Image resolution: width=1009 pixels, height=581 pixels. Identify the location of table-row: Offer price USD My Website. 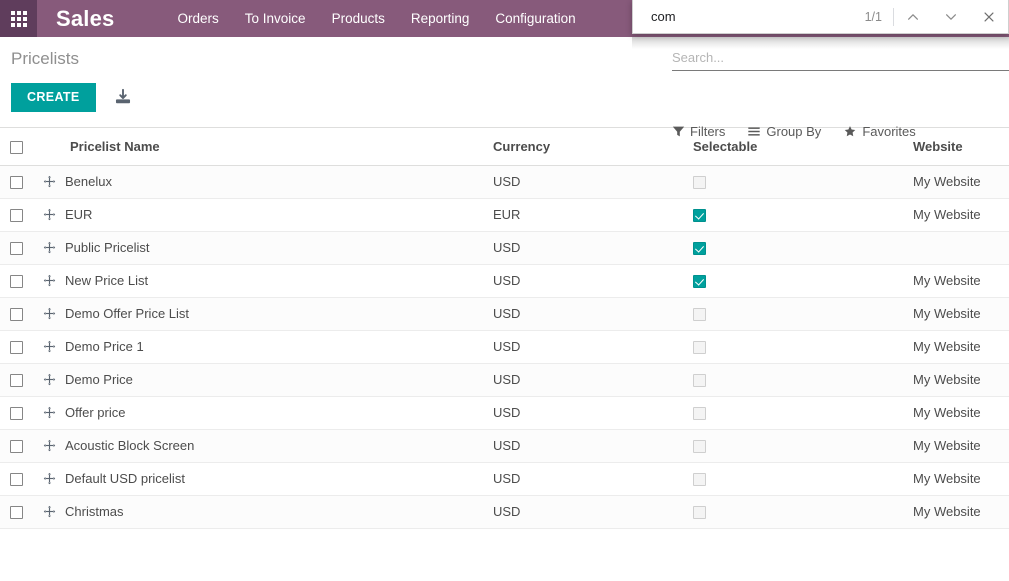
(504, 412).